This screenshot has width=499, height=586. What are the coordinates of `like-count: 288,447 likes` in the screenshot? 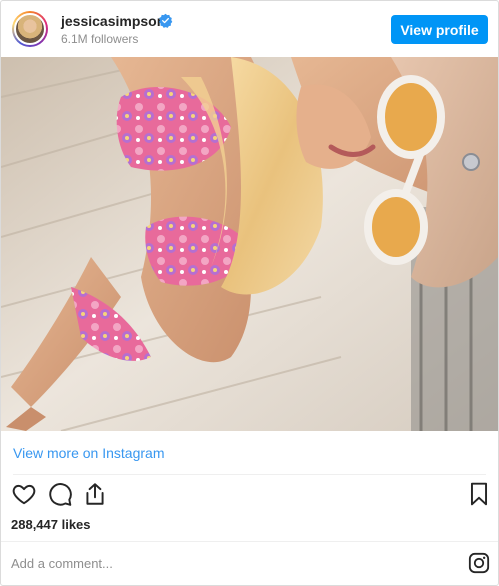 It's located at (51, 524).